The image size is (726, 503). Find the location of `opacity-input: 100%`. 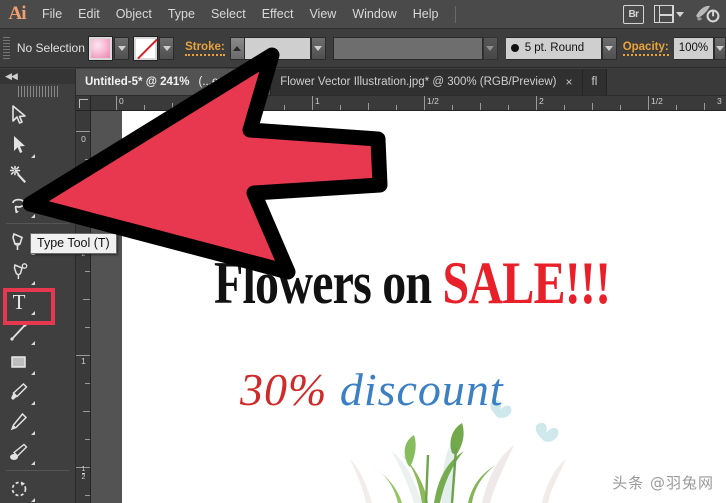

opacity-input: 100% is located at coordinates (694, 48).